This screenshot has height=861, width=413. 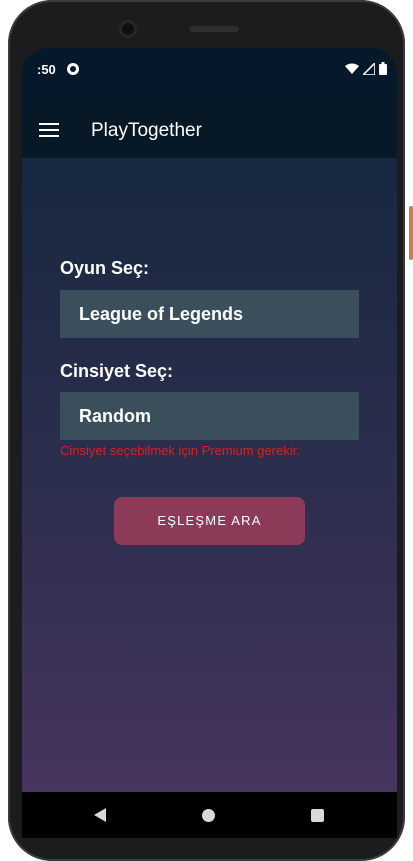 What do you see at coordinates (46, 69) in the screenshot?
I see `status-time: :50` at bounding box center [46, 69].